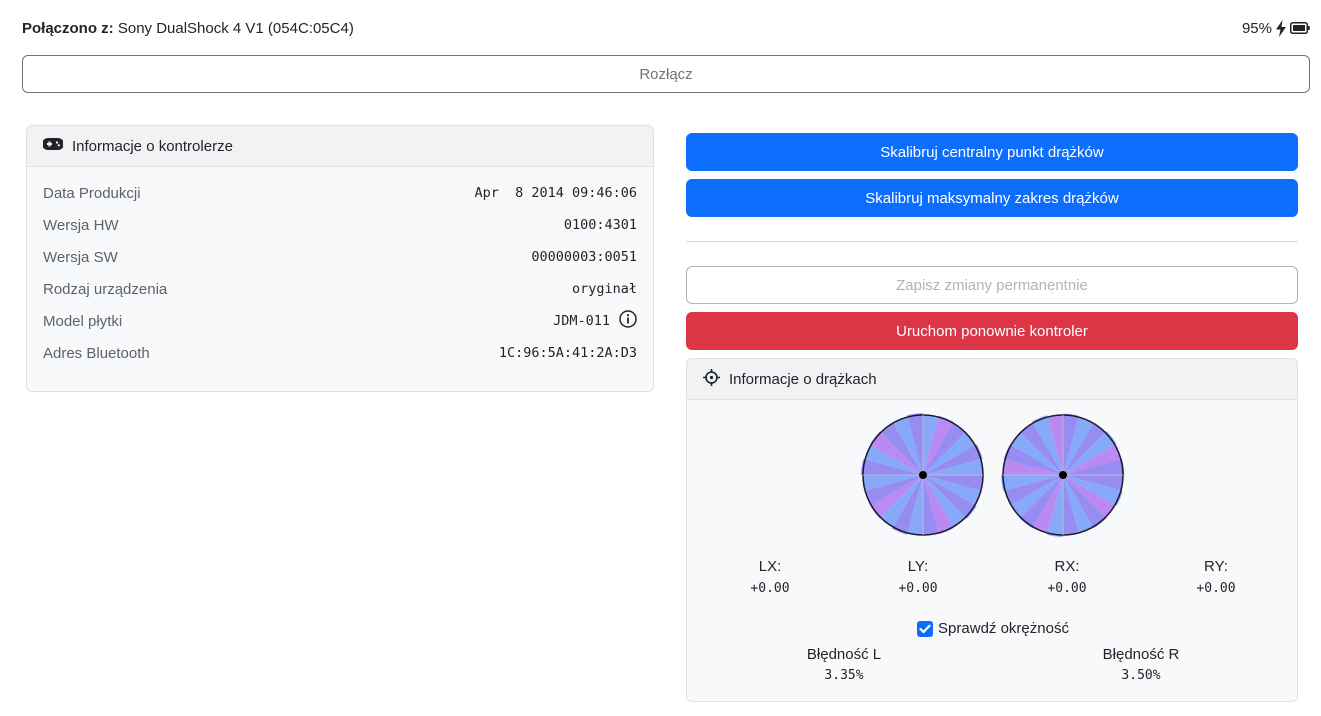 Image resolution: width=1321 pixels, height=716 pixels. Describe the element at coordinates (711, 379) in the screenshot. I see `crosshair-icon` at that location.